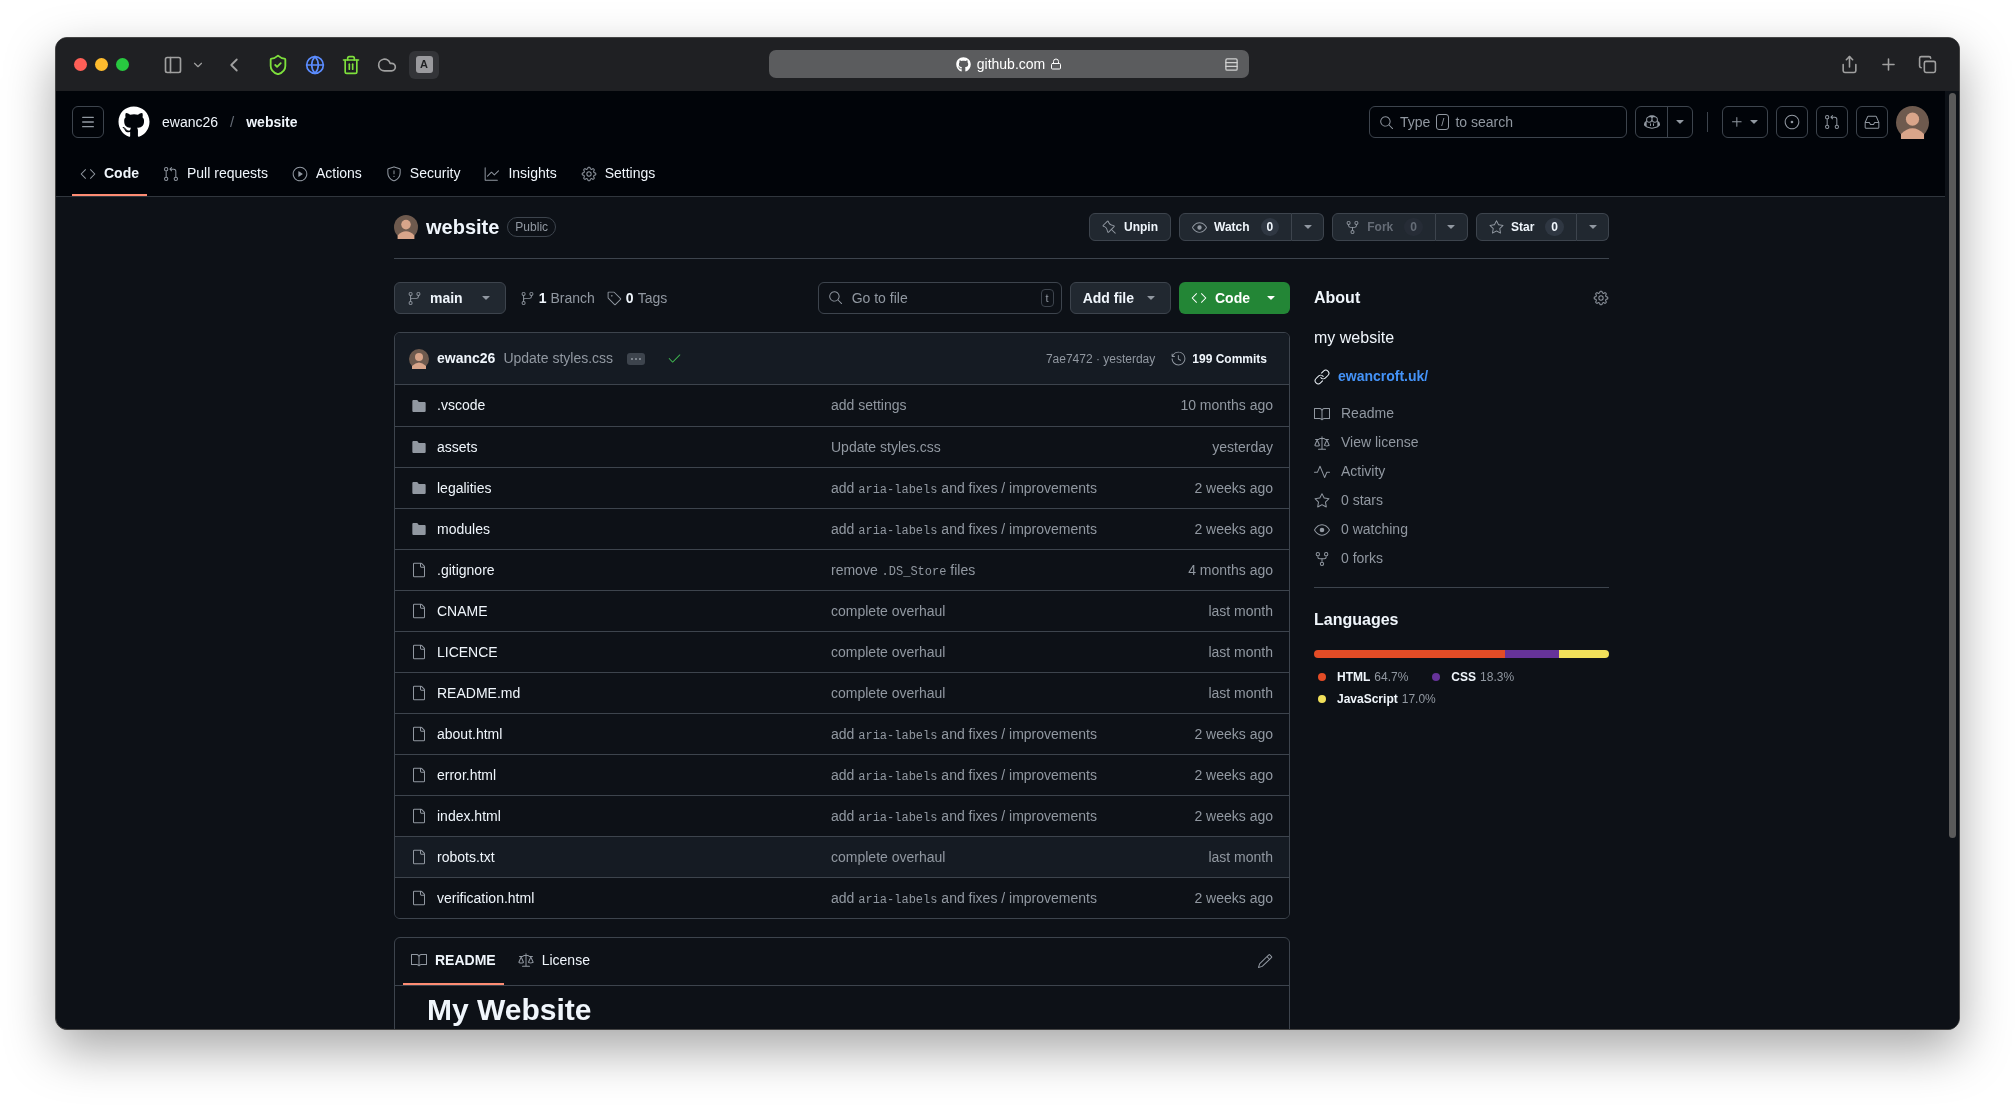  I want to click on tags-link: 0 Tags, so click(637, 298).